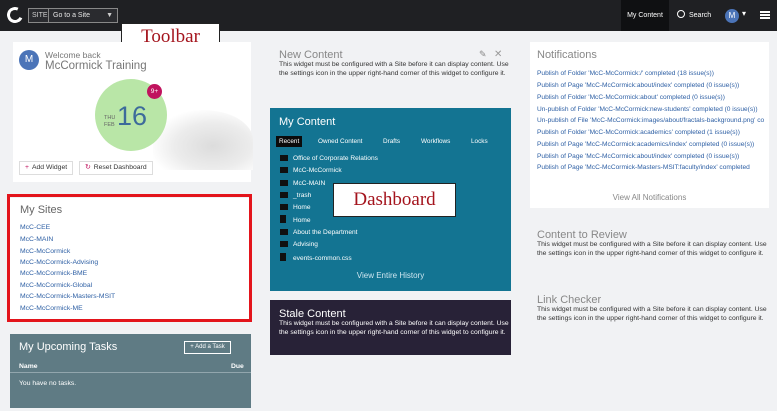 The width and height of the screenshot is (777, 411). I want to click on site-link: McC-McCormick-Masters-MSIT, so click(67, 296).